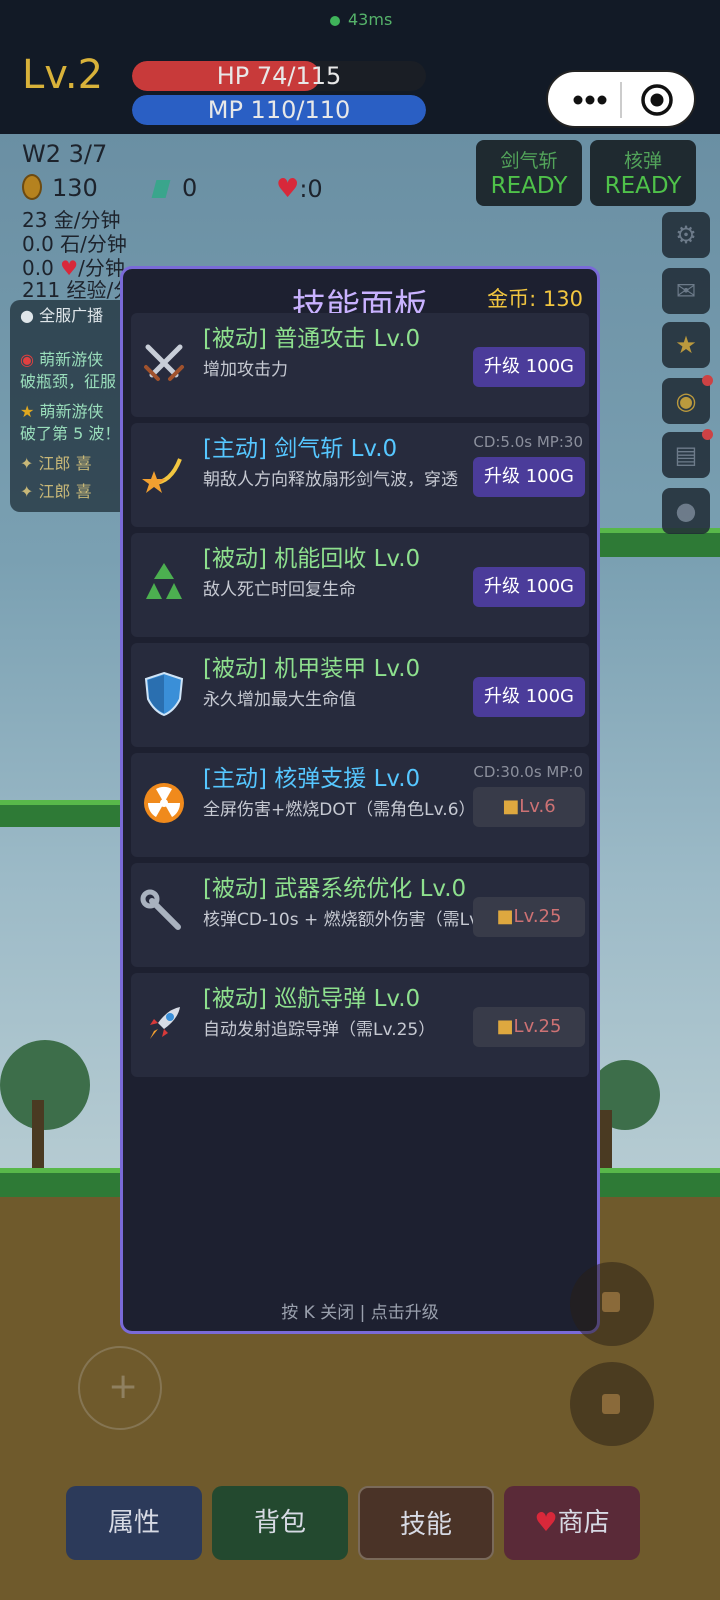 This screenshot has height=1600, width=720. Describe the element at coordinates (164, 916) in the screenshot. I see `wrench-icon` at that location.